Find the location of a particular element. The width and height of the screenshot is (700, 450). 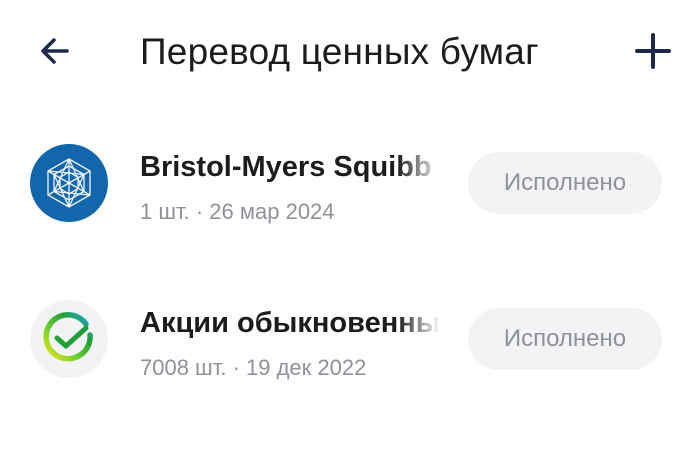

bms-star-icon is located at coordinates (69, 183).